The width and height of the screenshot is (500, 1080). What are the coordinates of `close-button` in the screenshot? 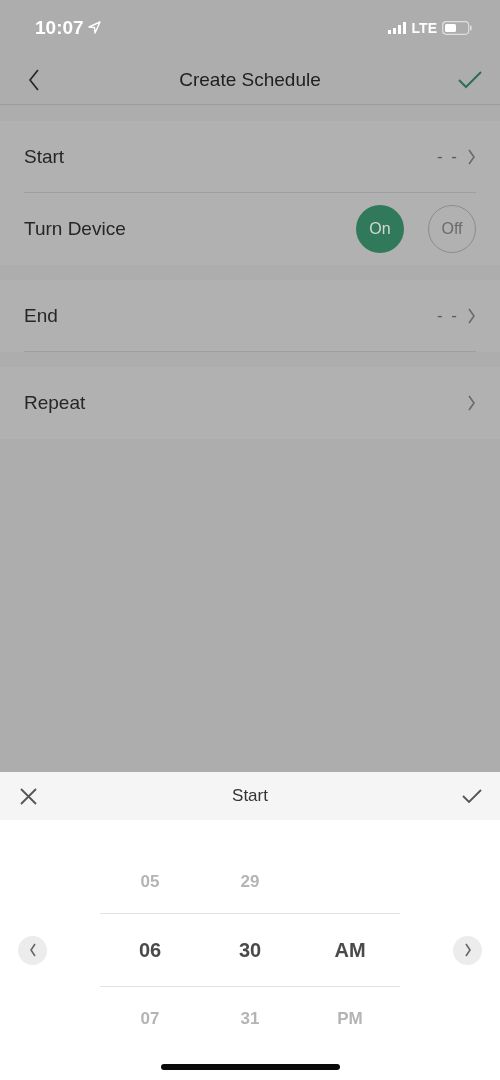 It's located at (28, 796).